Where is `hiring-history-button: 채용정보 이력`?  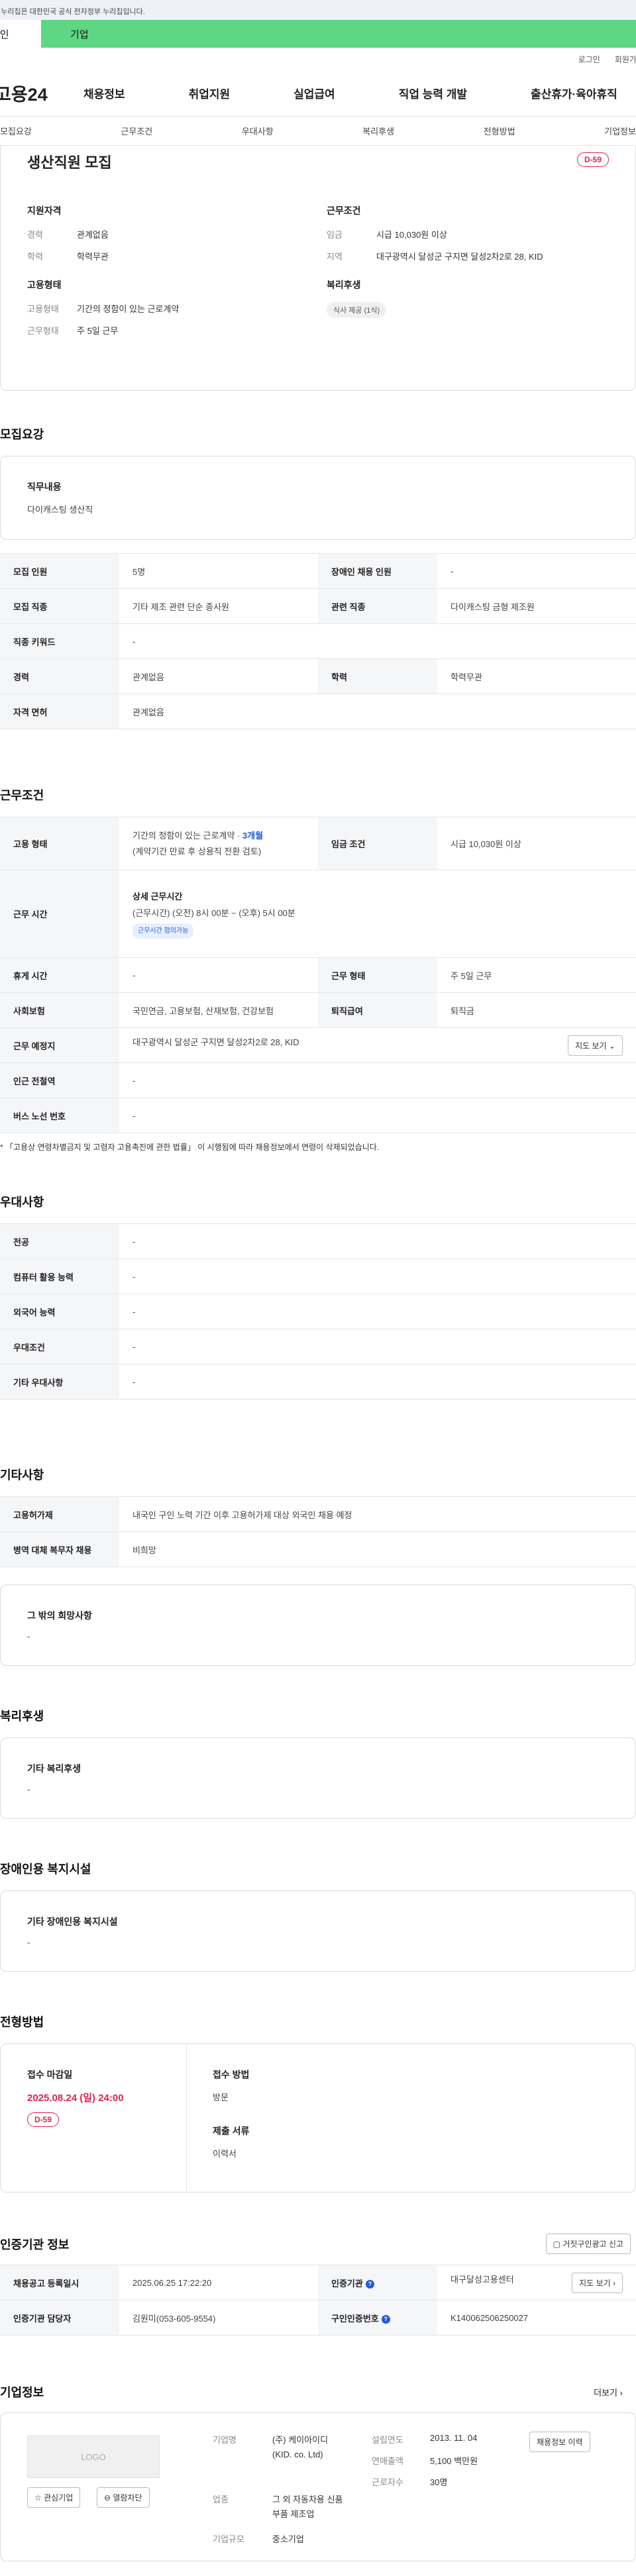
hiring-history-button: 채용정보 이력 is located at coordinates (559, 2442).